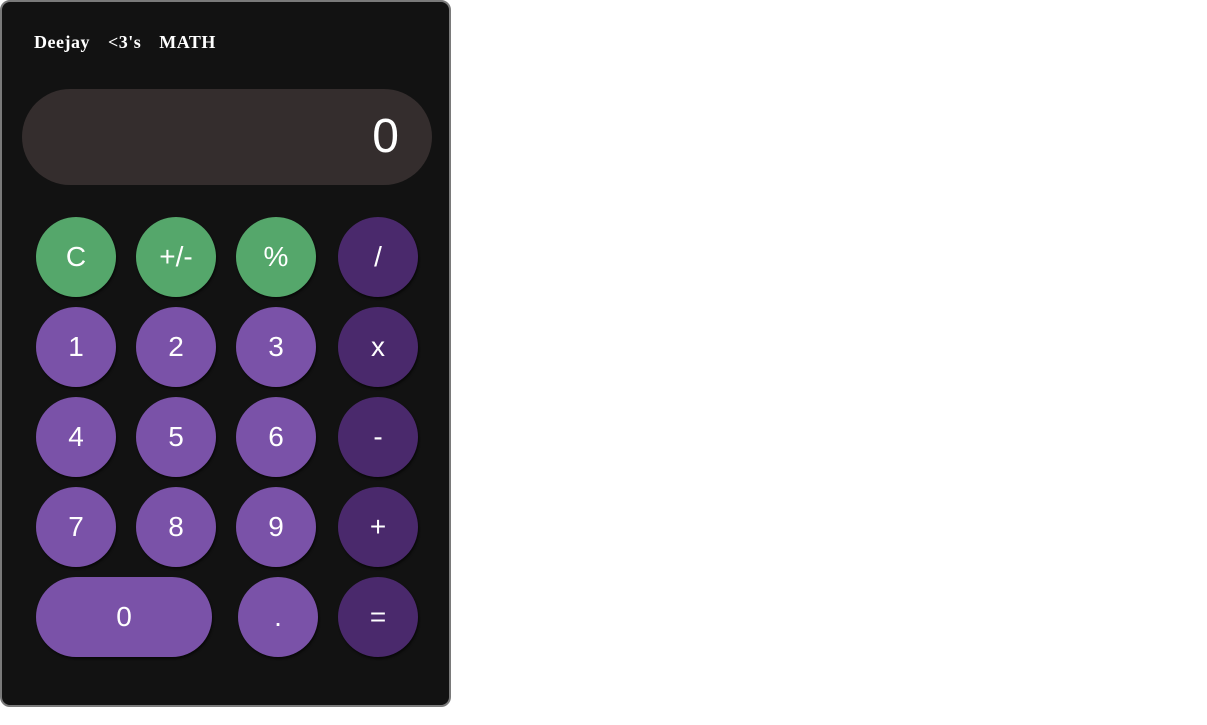  Describe the element at coordinates (124, 617) in the screenshot. I see `digit-0-button: 0` at that location.